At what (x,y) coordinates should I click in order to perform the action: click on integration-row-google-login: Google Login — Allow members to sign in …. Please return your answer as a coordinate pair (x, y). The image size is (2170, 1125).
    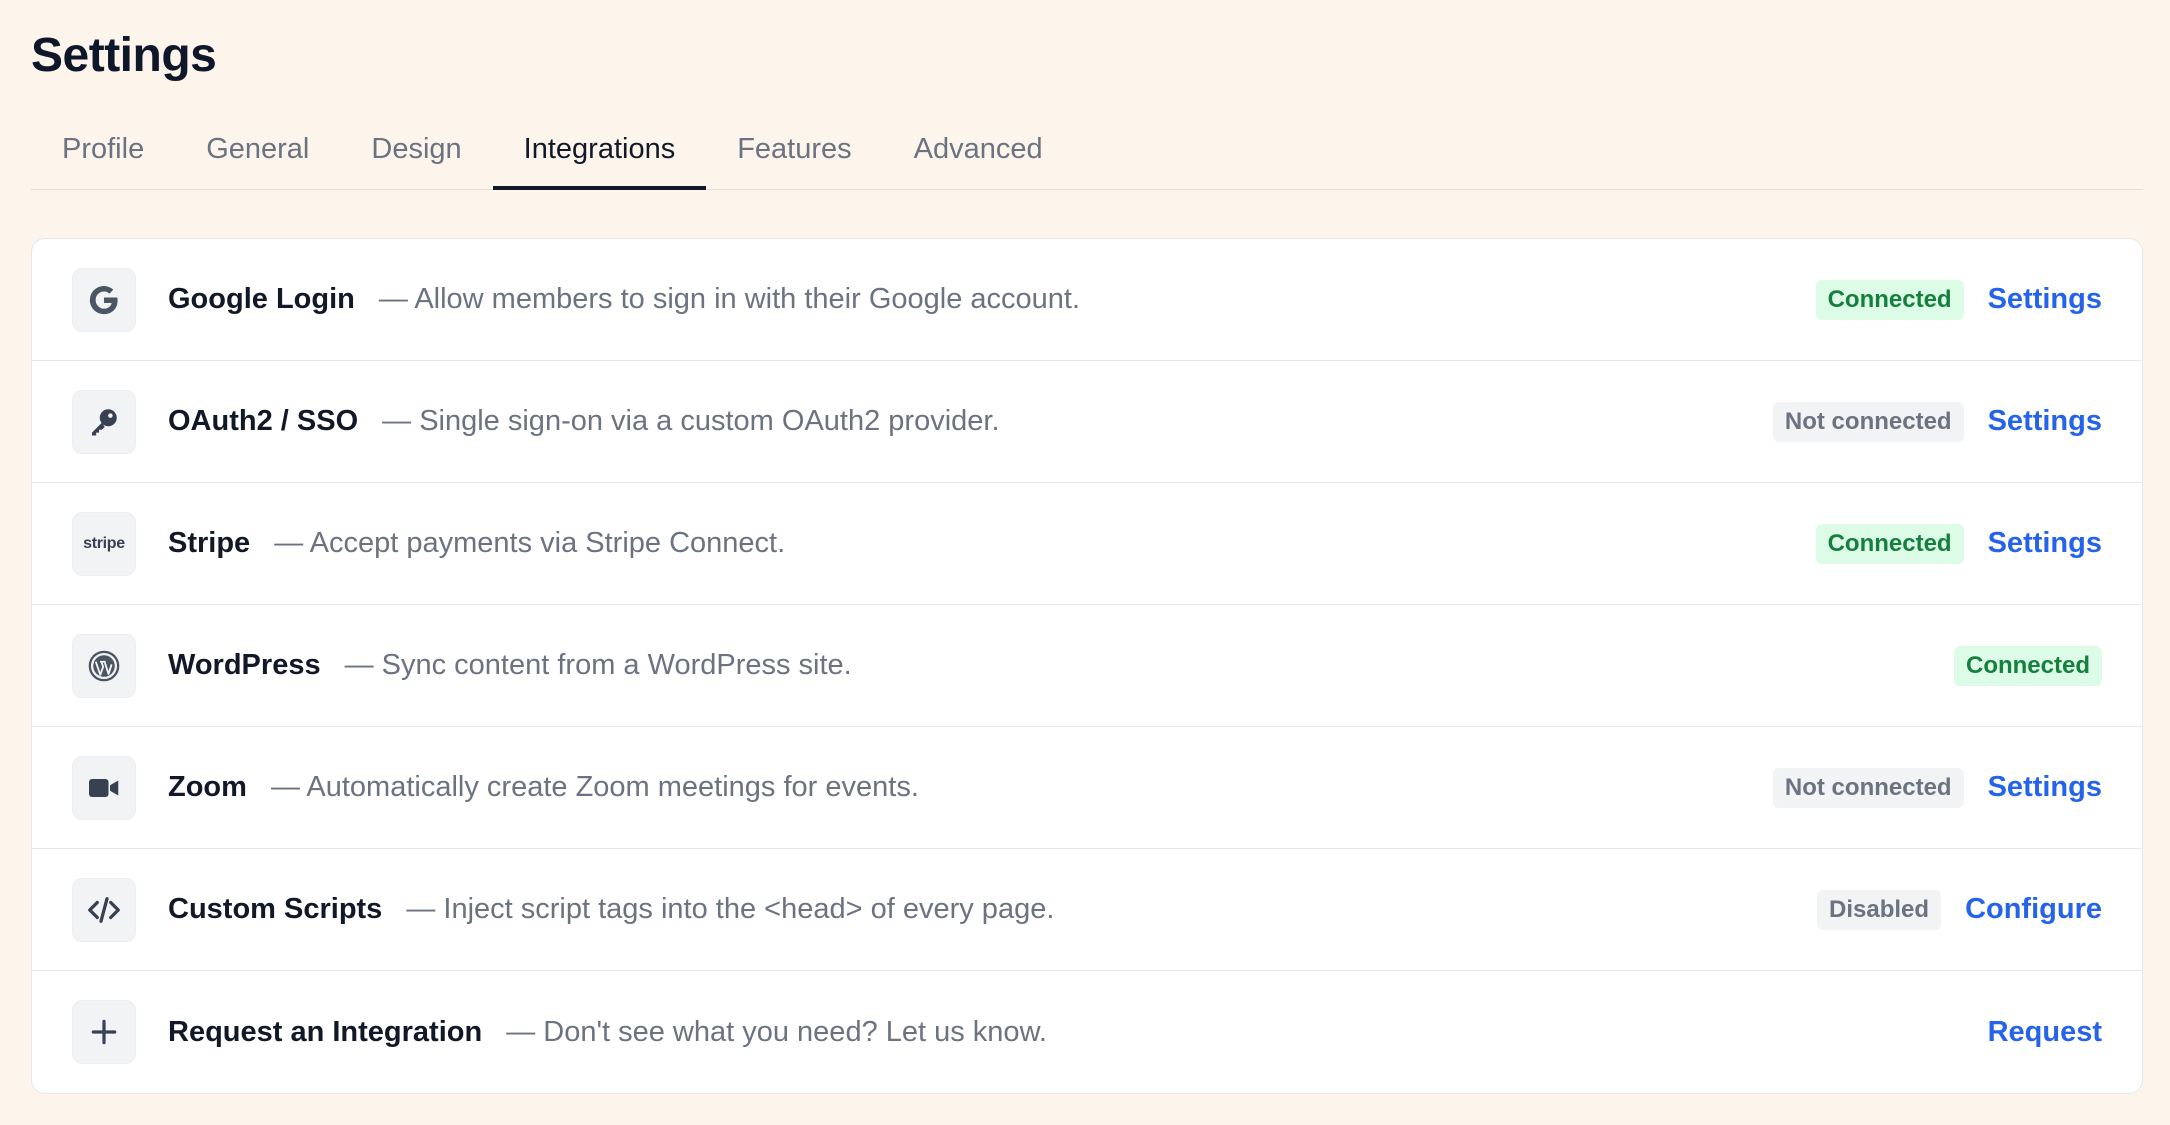
    Looking at the image, I should click on (1087, 300).